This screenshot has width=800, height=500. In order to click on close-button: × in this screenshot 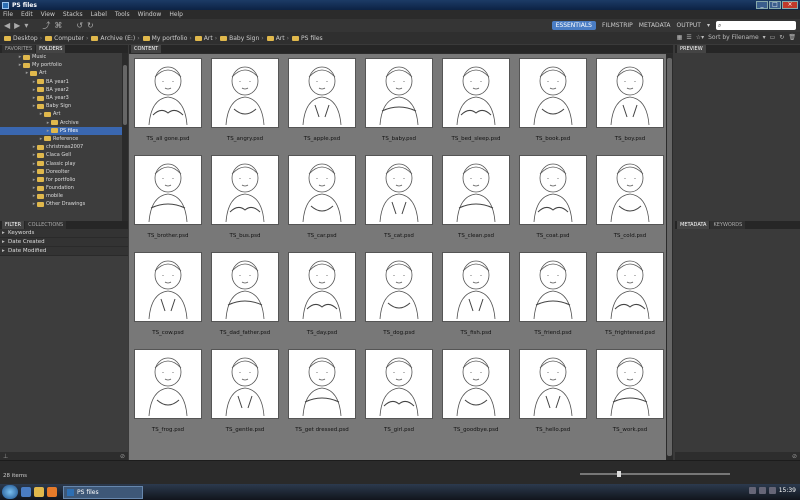, I will do `click(790, 5)`.